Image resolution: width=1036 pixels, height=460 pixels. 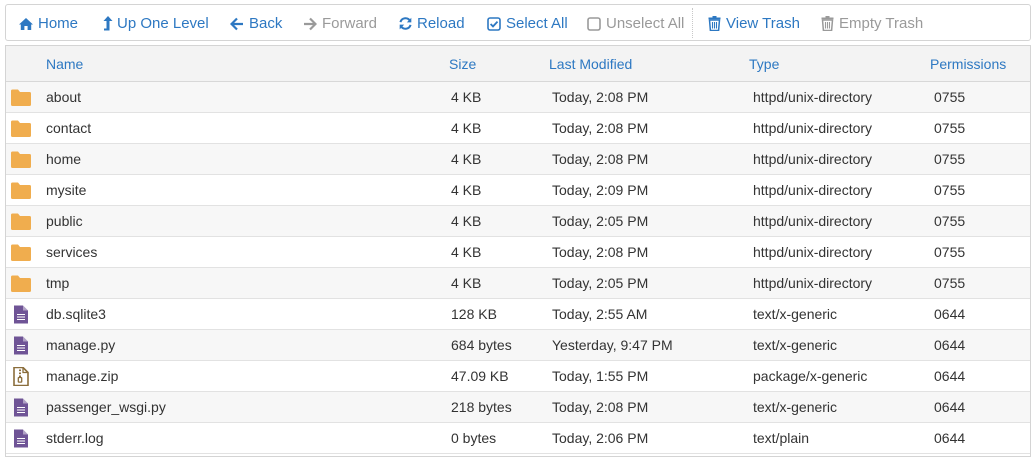 I want to click on forward-button: Forward, so click(x=339, y=23).